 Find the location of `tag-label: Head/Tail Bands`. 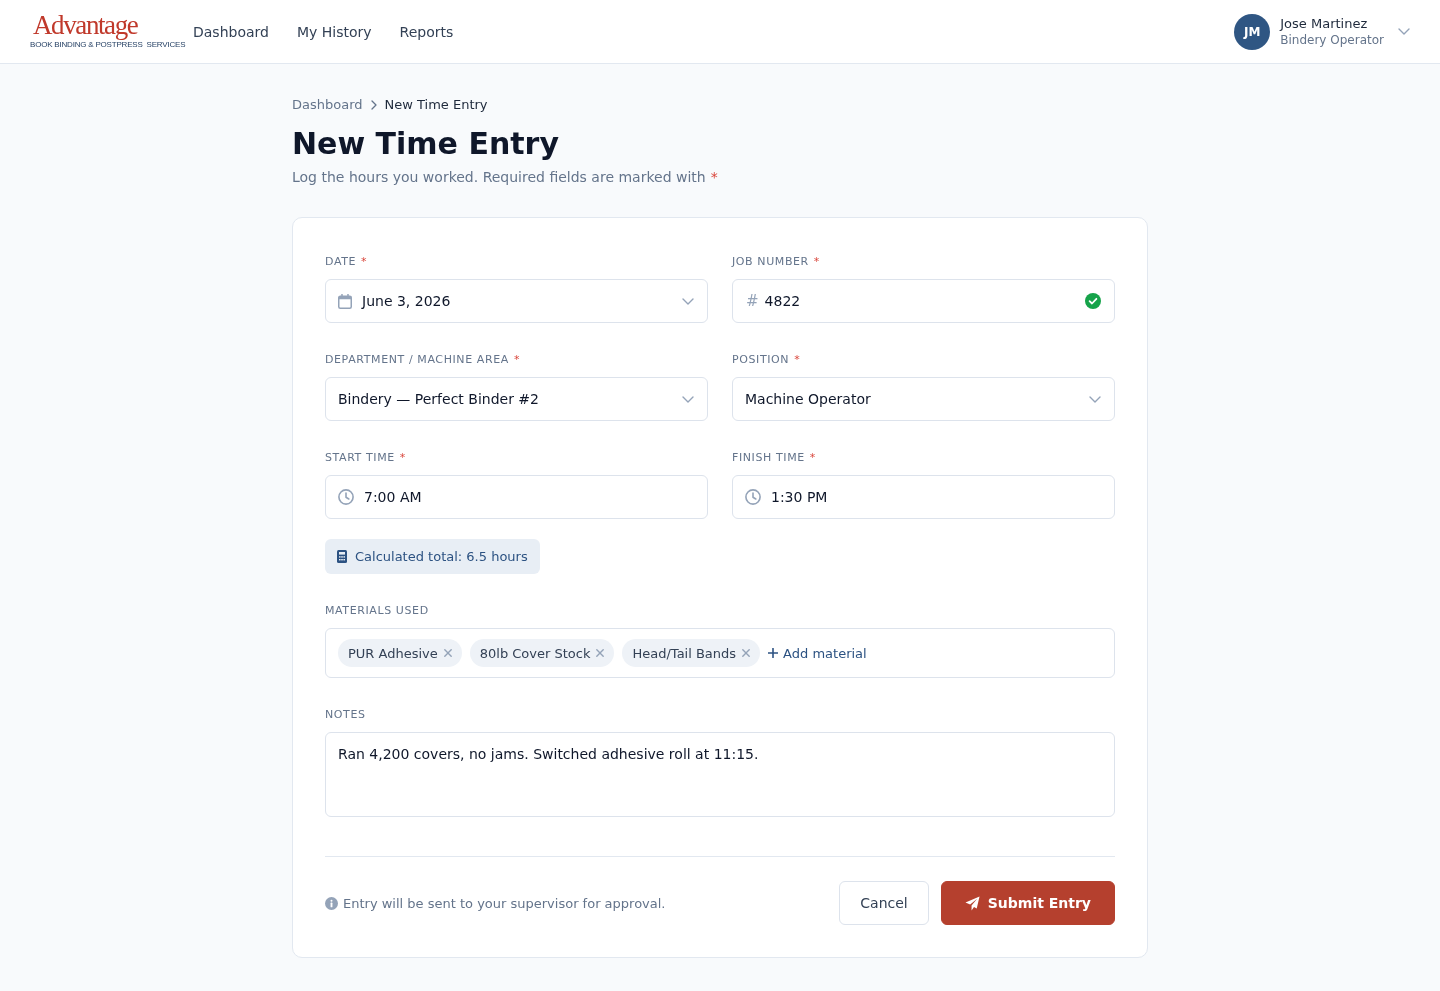

tag-label: Head/Tail Bands is located at coordinates (684, 653).